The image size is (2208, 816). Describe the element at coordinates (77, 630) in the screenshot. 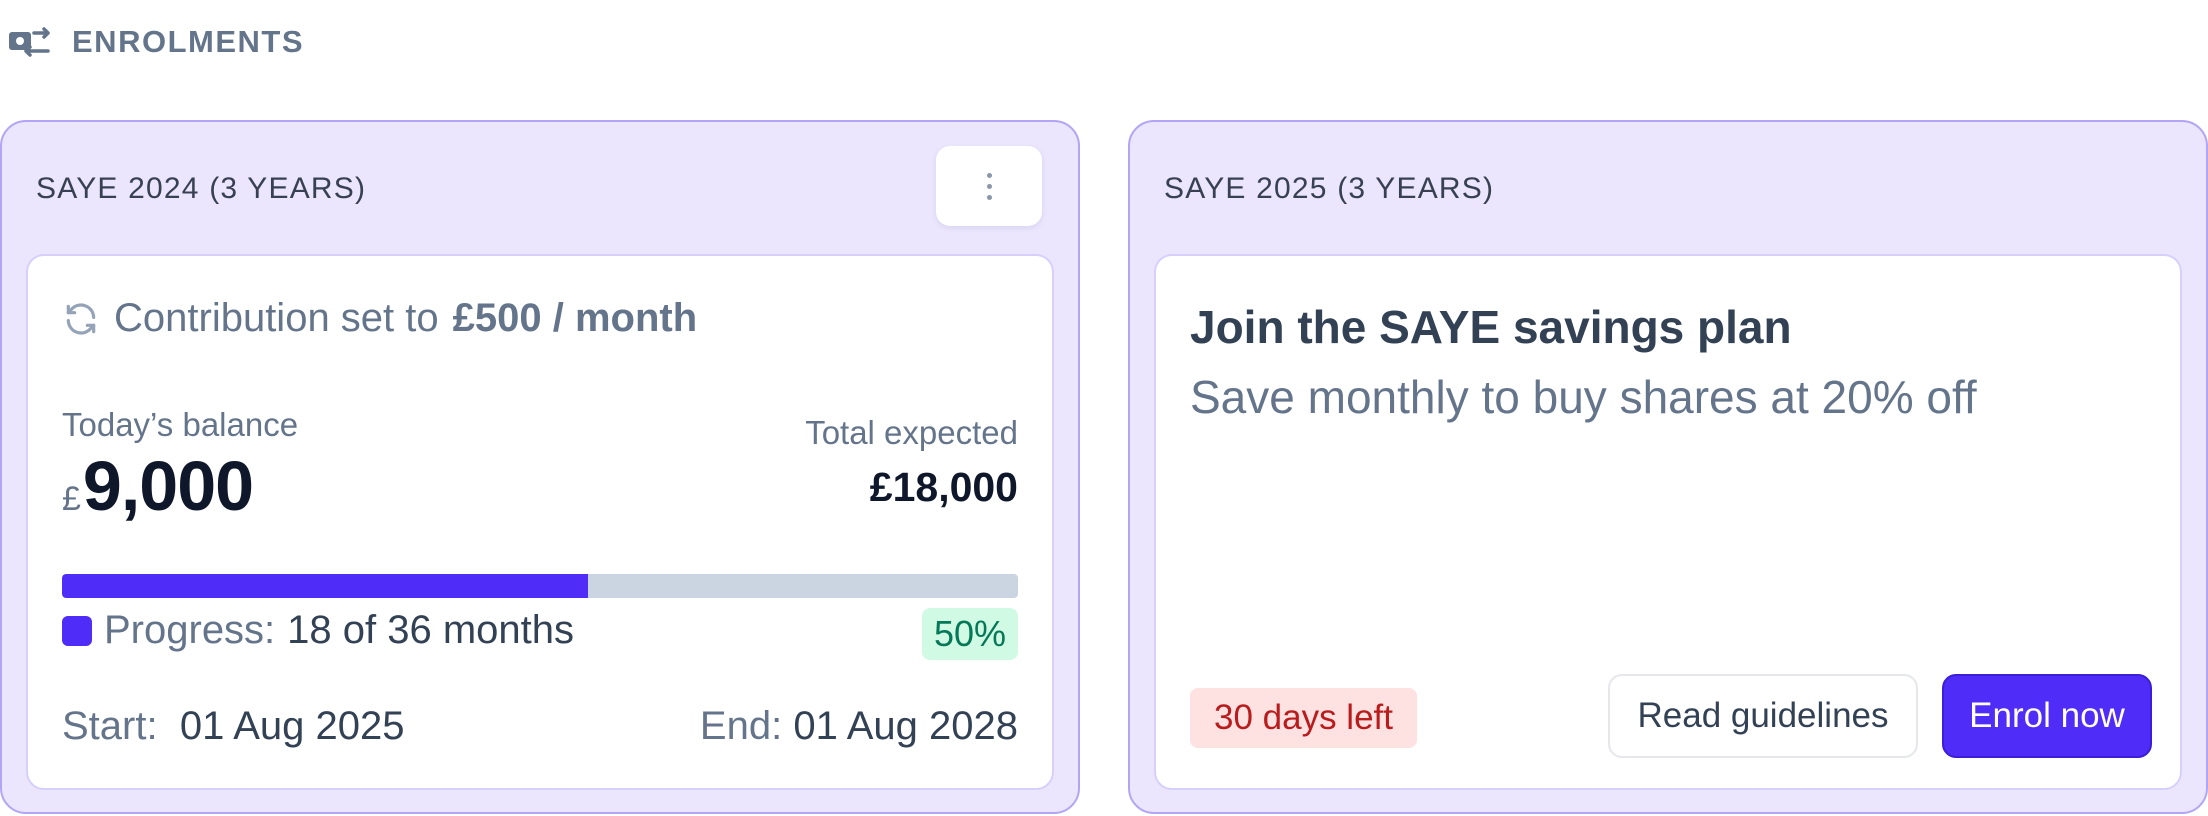

I see `progress-swatch` at that location.